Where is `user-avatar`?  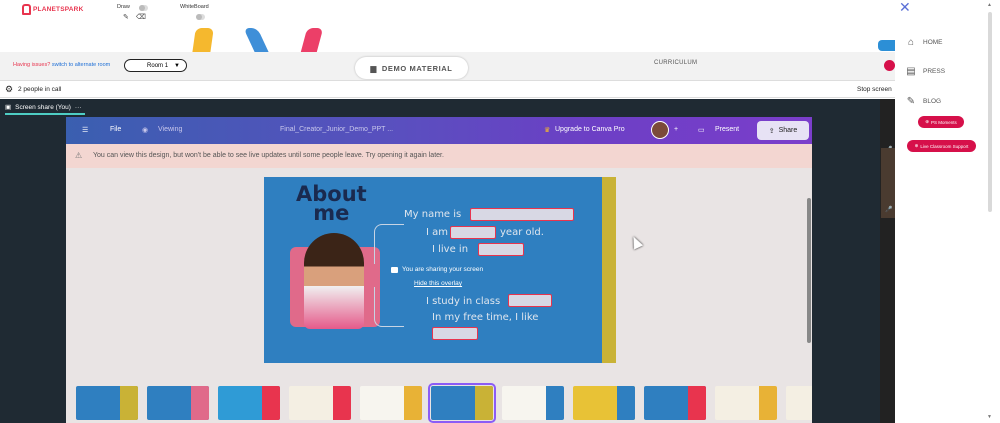 user-avatar is located at coordinates (660, 130).